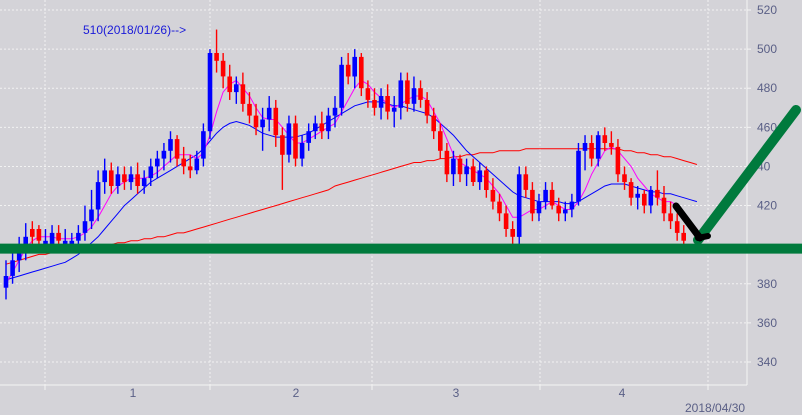  What do you see at coordinates (715, 408) in the screenshot?
I see `end-date-label: 2018/04/30` at bounding box center [715, 408].